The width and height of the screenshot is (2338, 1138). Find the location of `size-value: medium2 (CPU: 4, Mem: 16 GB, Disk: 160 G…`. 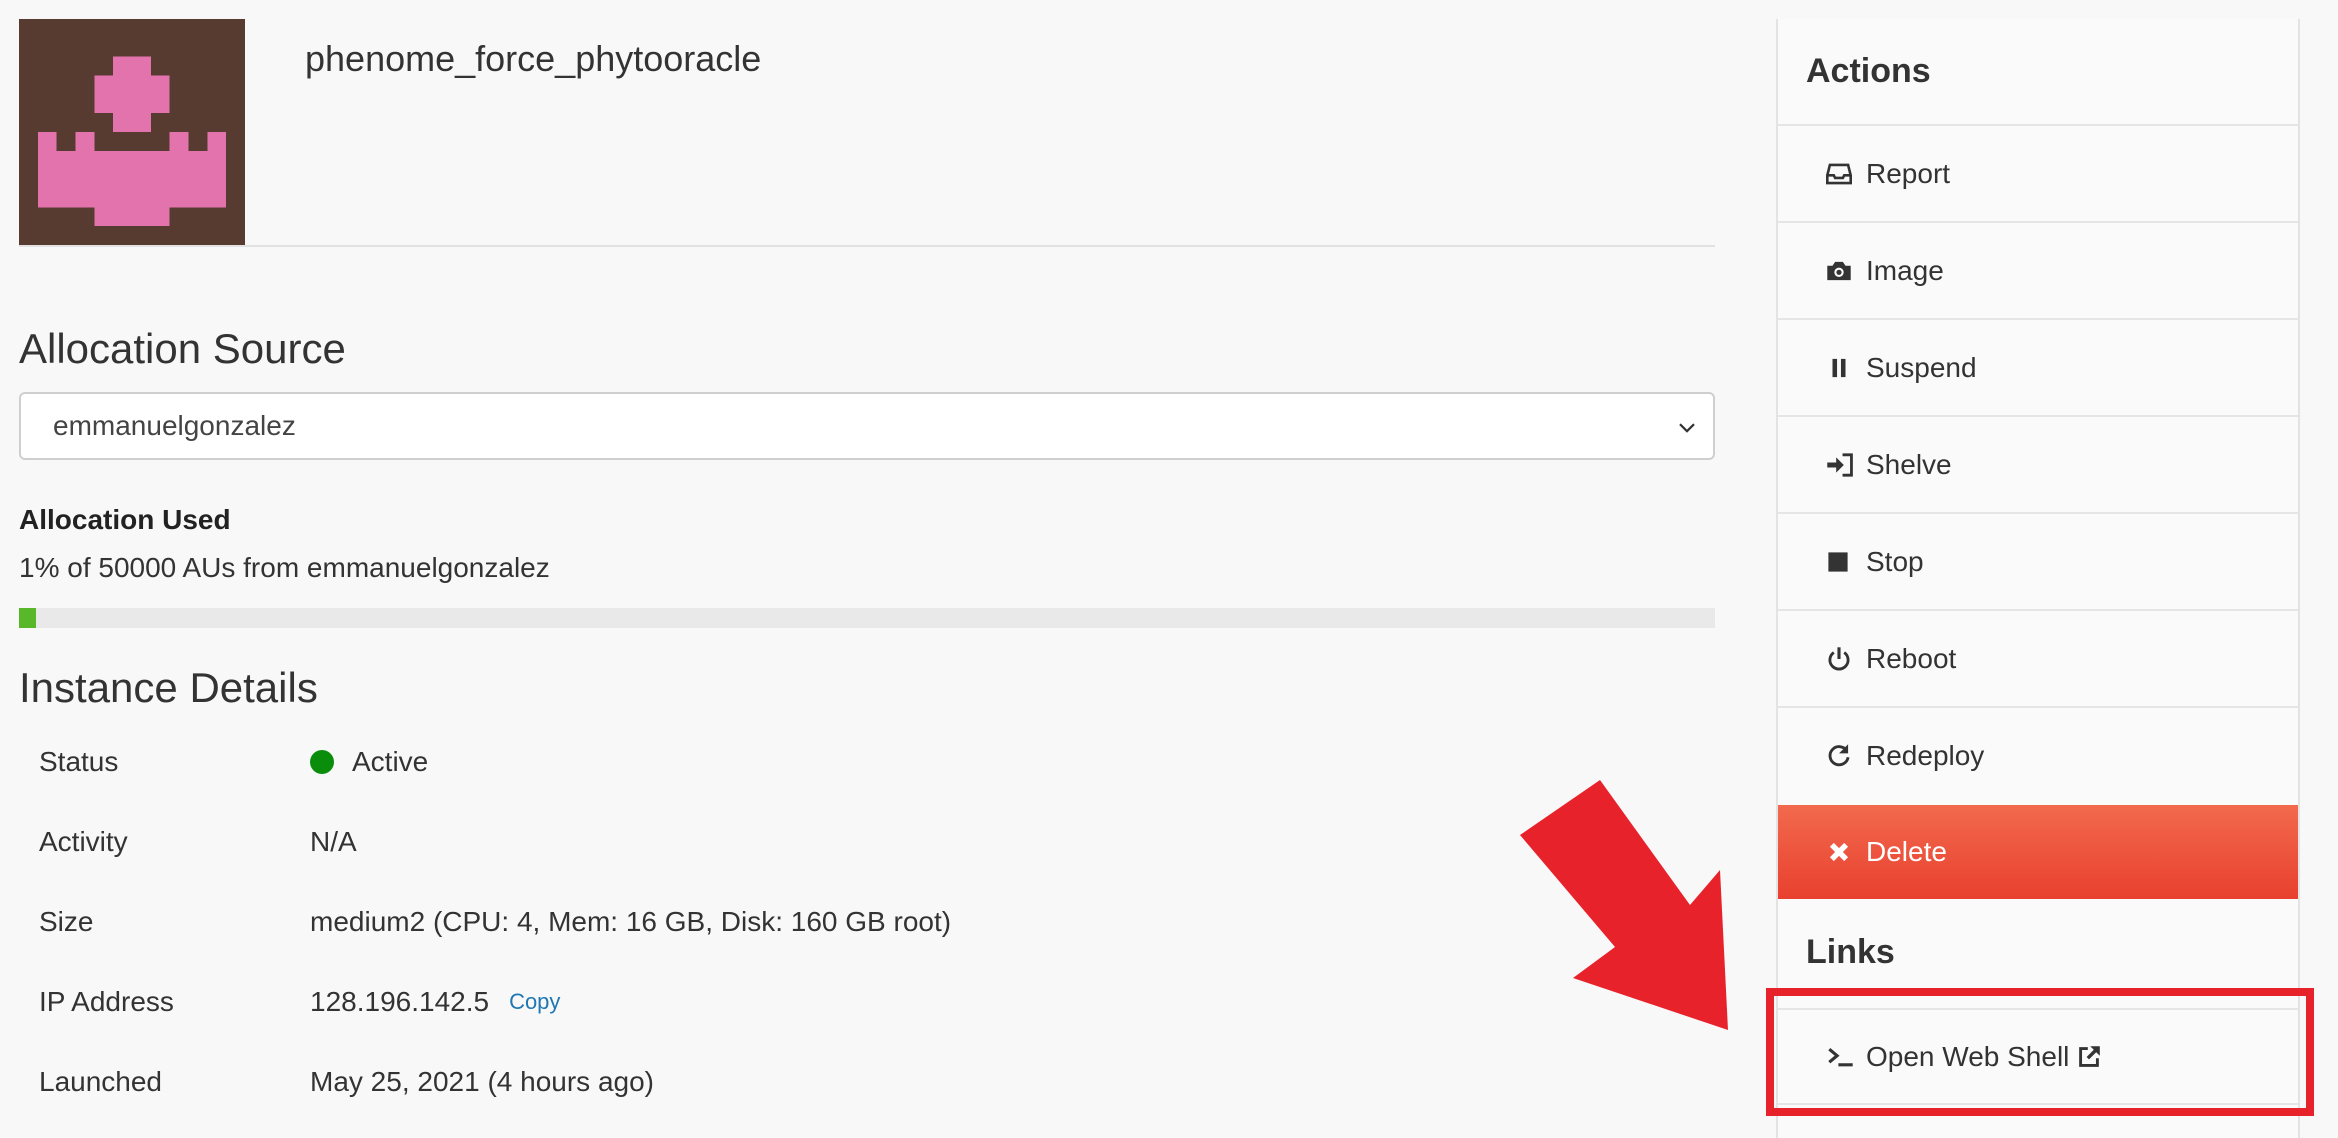

size-value: medium2 (CPU: 4, Mem: 16 GB, Disk: 160 G… is located at coordinates (631, 921).